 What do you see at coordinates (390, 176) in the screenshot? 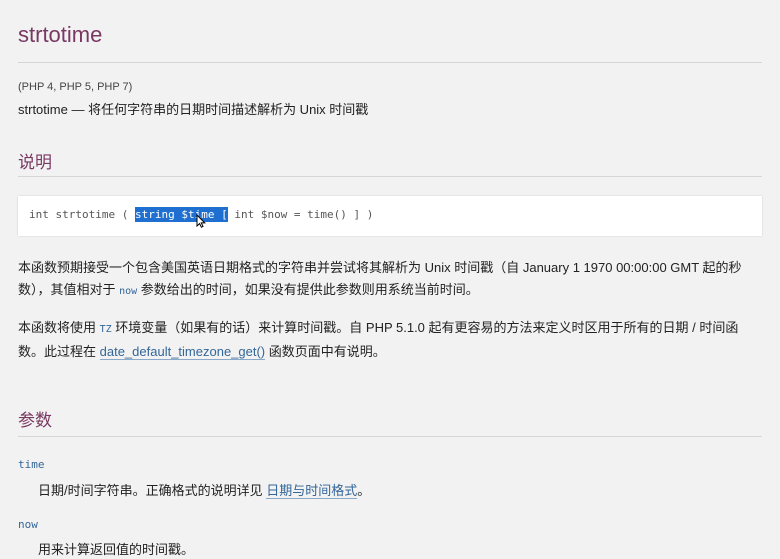
I see `description-divider` at bounding box center [390, 176].